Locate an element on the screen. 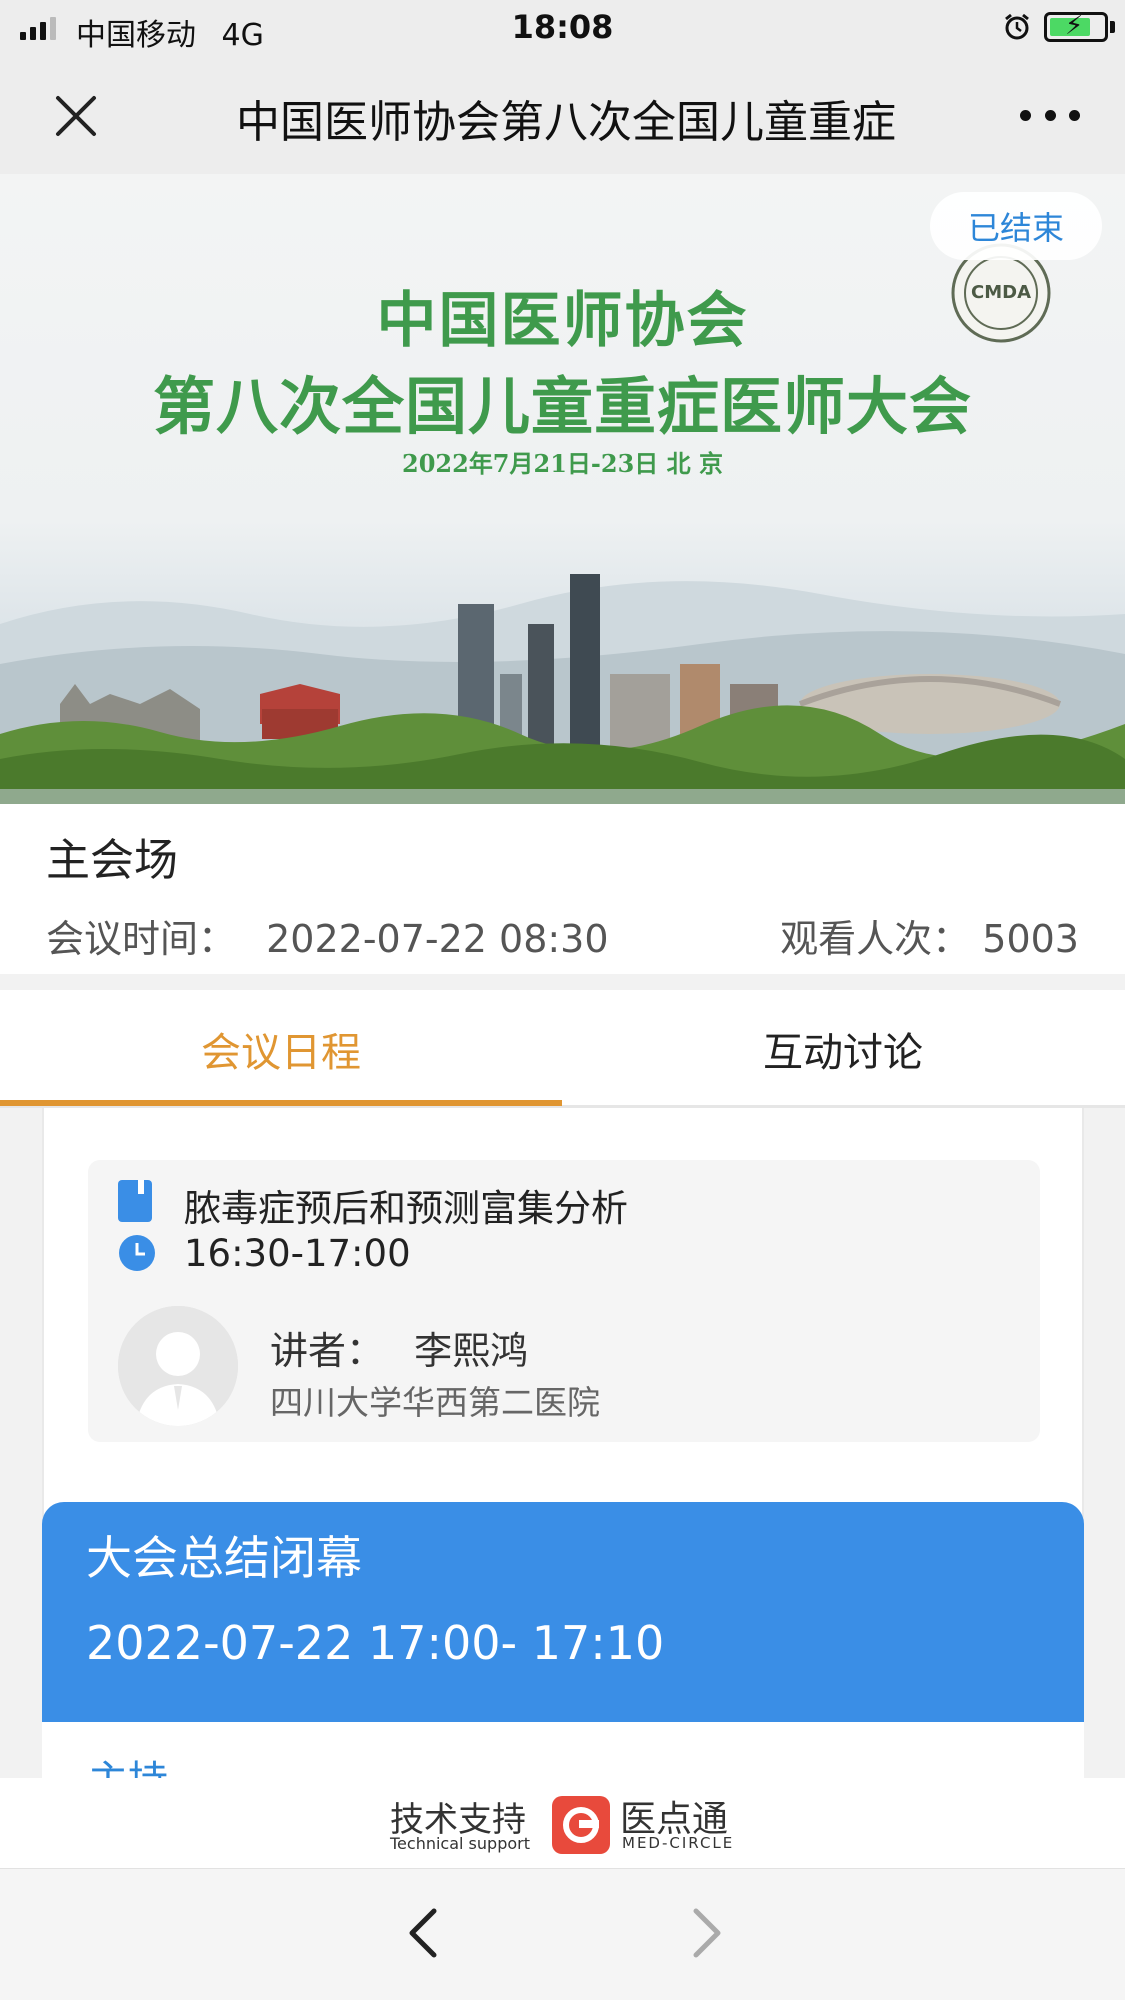 This screenshot has height=2000, width=1125. nav-bar: 中国医师协会第八次全国儿童重症 is located at coordinates (562, 115).